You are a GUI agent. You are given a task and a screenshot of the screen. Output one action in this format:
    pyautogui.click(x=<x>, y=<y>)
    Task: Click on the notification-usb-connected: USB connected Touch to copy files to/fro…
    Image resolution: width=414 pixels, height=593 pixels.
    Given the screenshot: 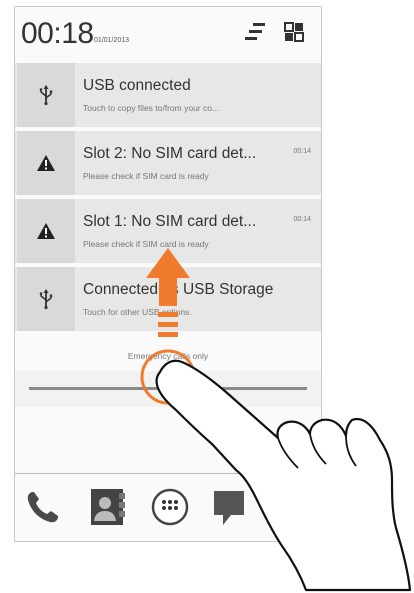 What is the action you would take?
    pyautogui.click(x=168, y=95)
    